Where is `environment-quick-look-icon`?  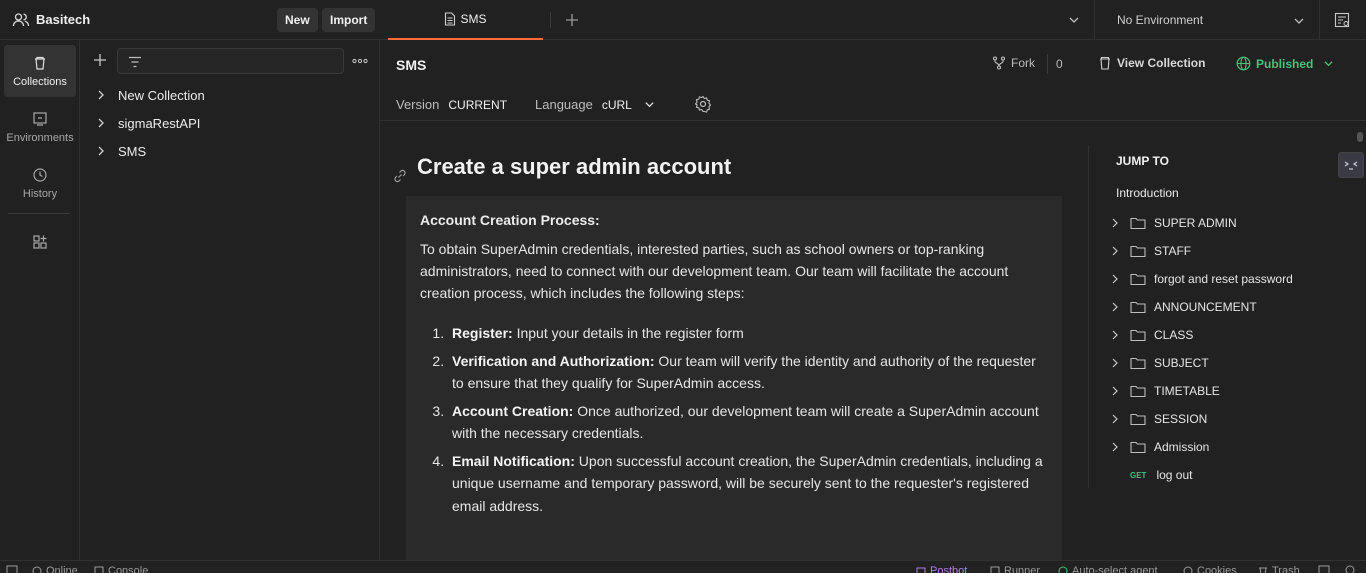 environment-quick-look-icon is located at coordinates (1342, 20).